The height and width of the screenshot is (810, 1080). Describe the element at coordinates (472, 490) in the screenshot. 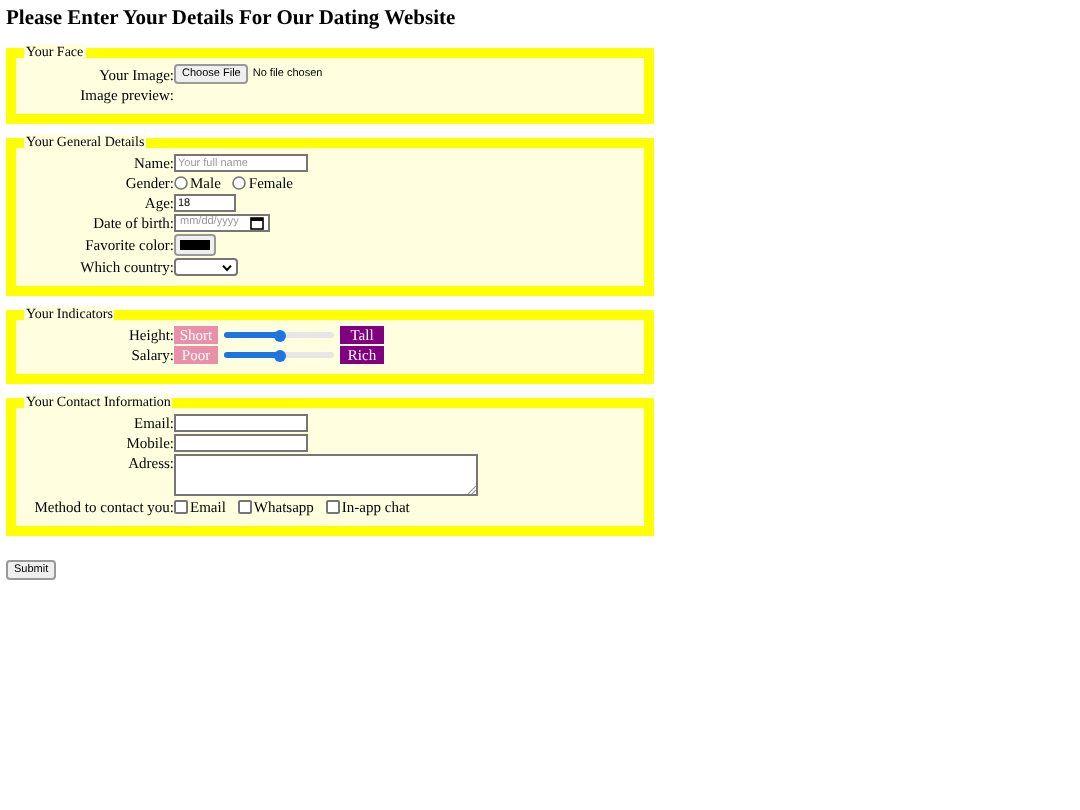

I see `resize-handle-icon` at that location.